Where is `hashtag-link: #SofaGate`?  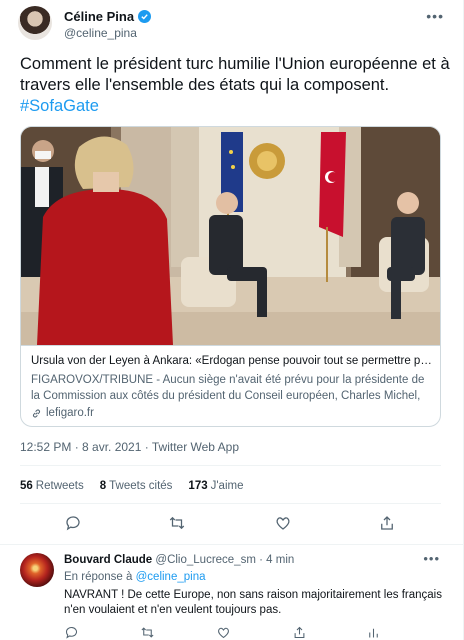
hashtag-link: #SofaGate is located at coordinates (59, 106).